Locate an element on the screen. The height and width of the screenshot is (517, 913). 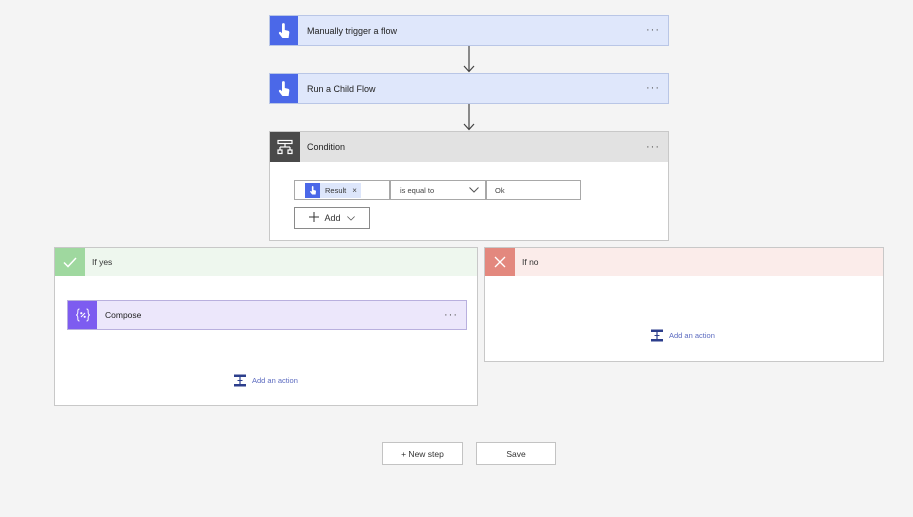
compose-more-menu: ··· is located at coordinates (451, 315).